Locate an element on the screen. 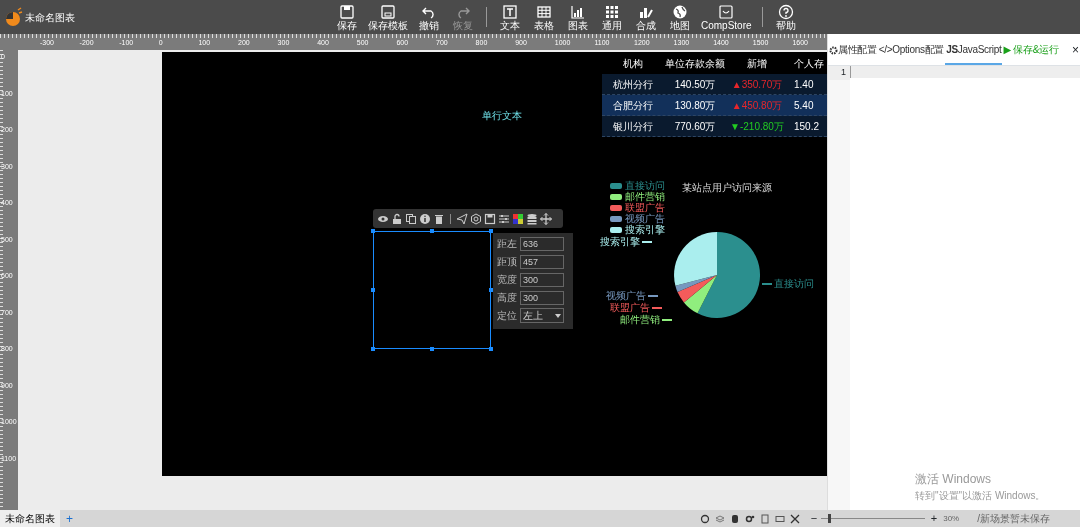 Image resolution: width=1080 pixels, height=527 pixels. panel-tab: 属性配置 is located at coordinates (853, 49).